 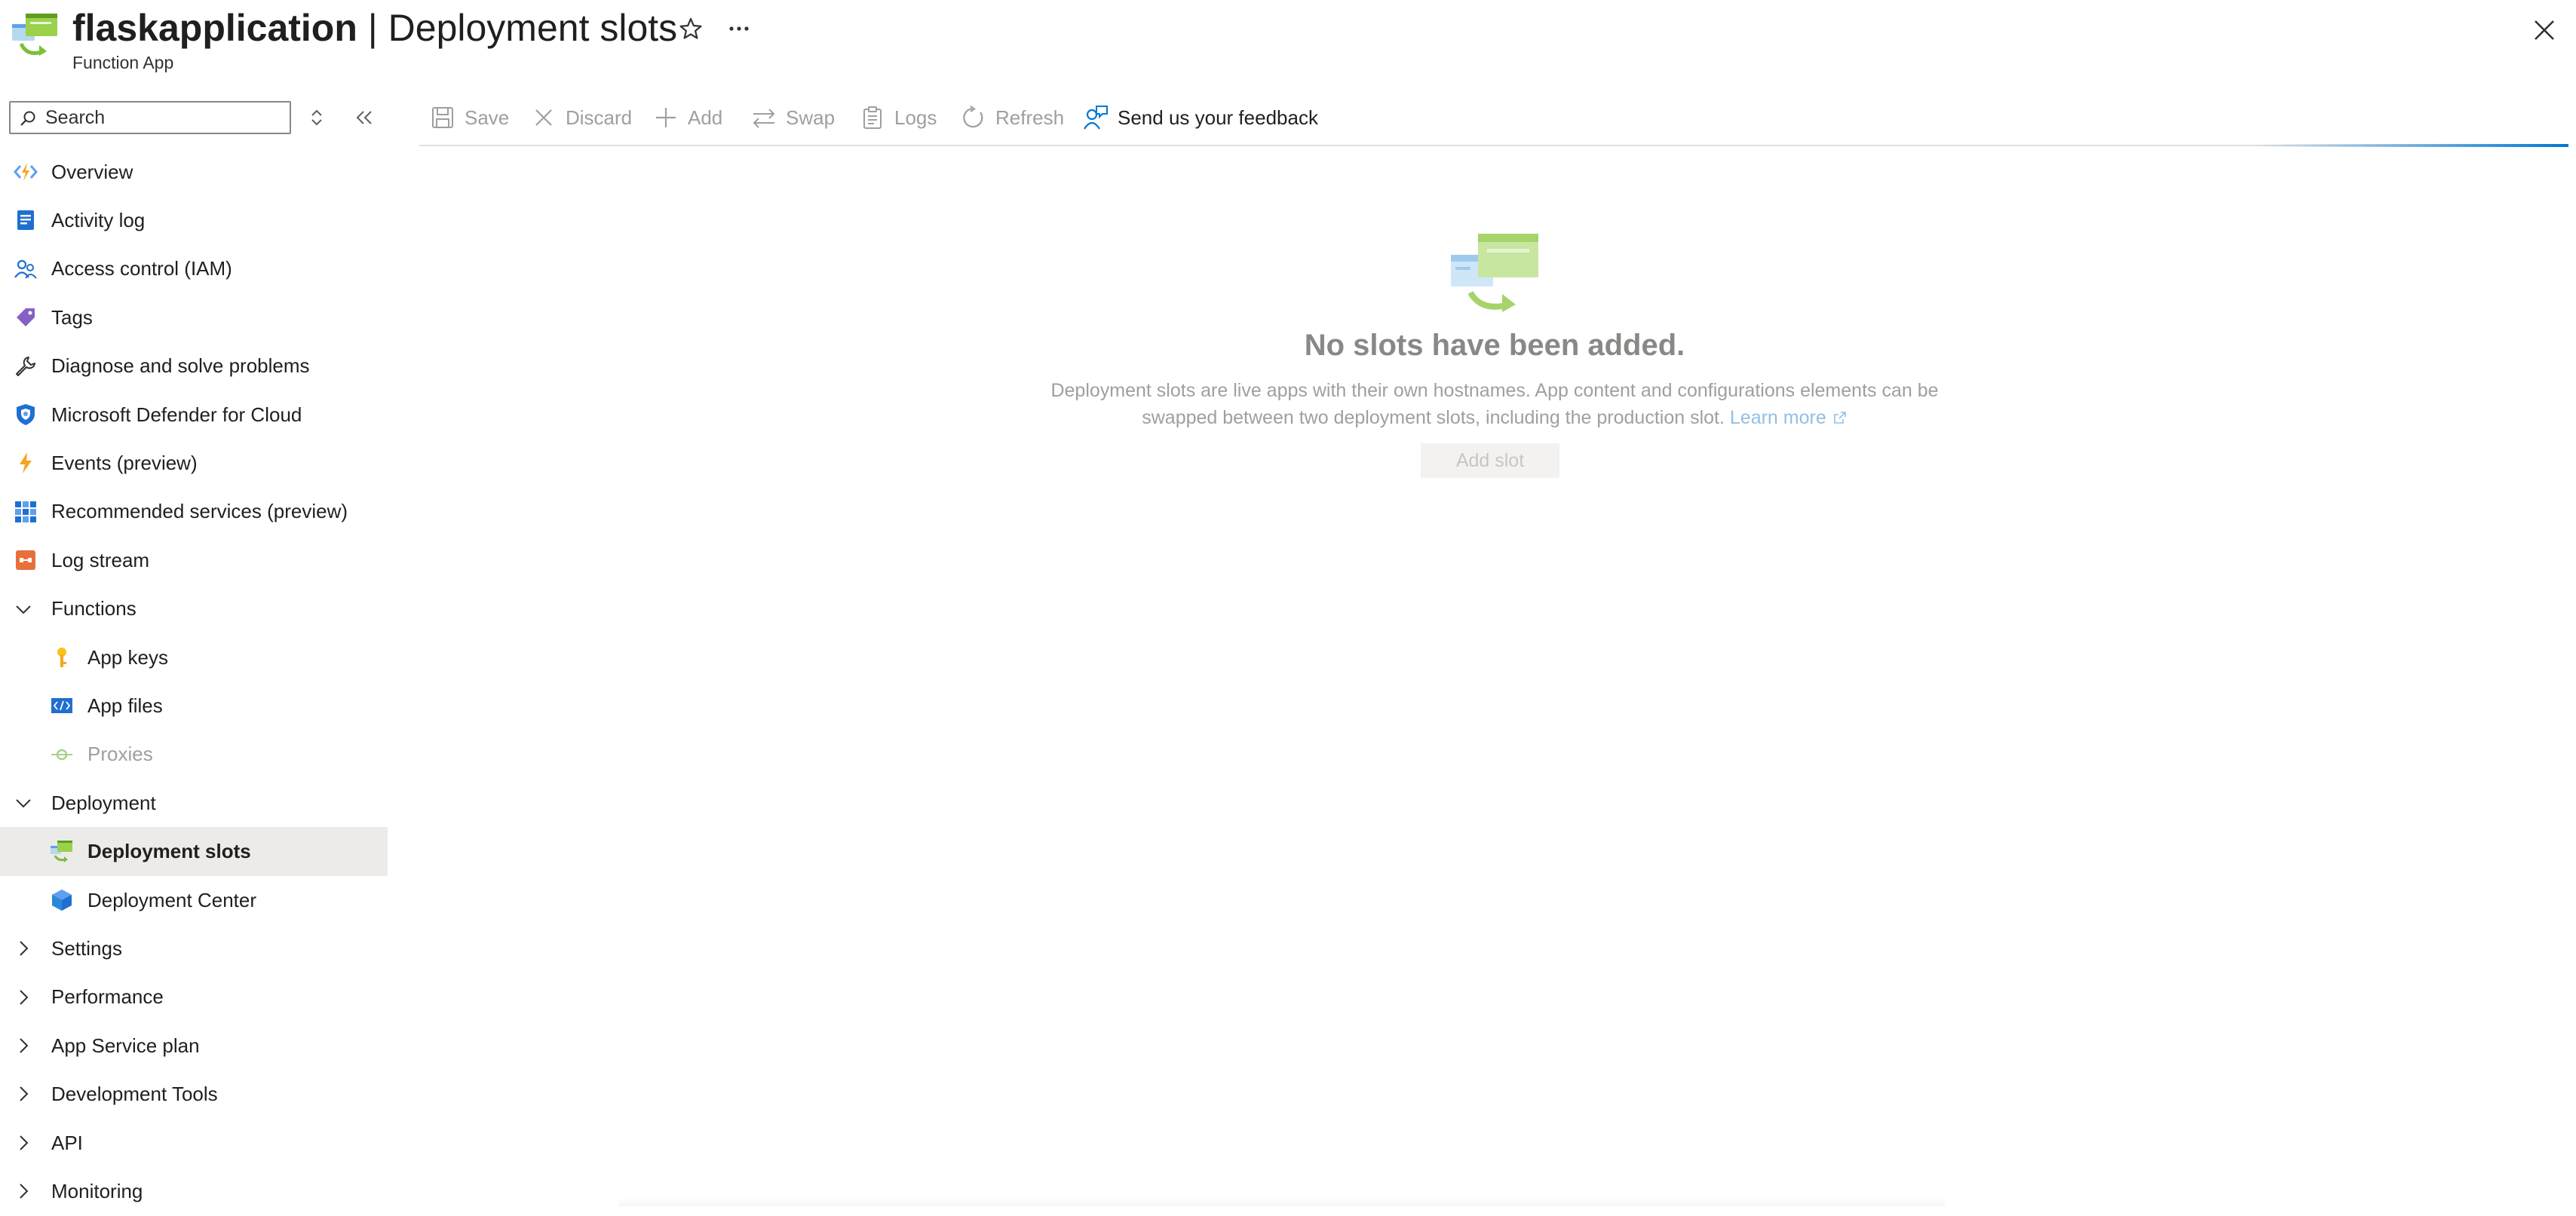 What do you see at coordinates (26, 317) in the screenshot?
I see `tag-icon` at bounding box center [26, 317].